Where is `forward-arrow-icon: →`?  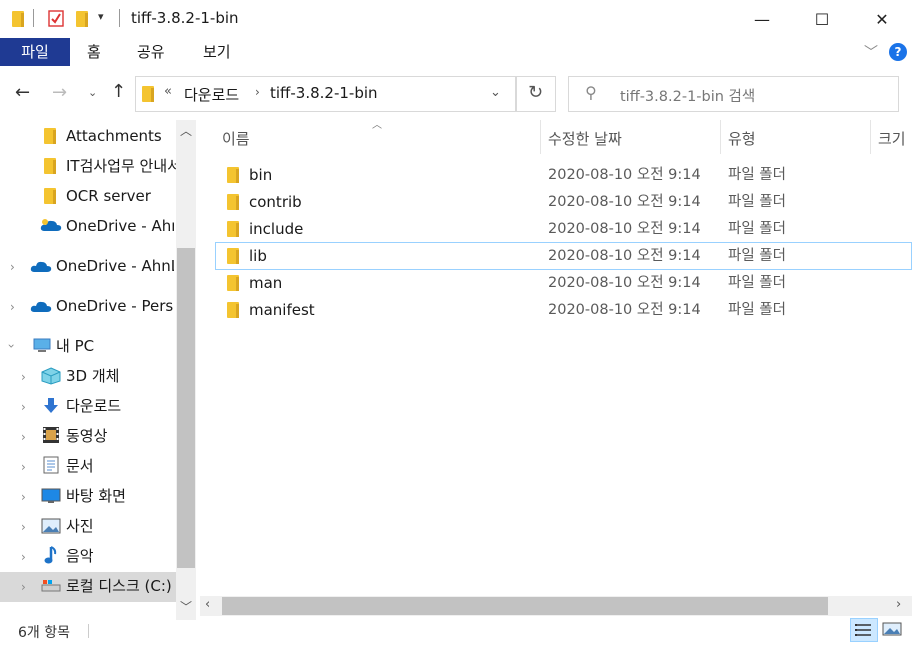 forward-arrow-icon: → is located at coordinates (59, 92).